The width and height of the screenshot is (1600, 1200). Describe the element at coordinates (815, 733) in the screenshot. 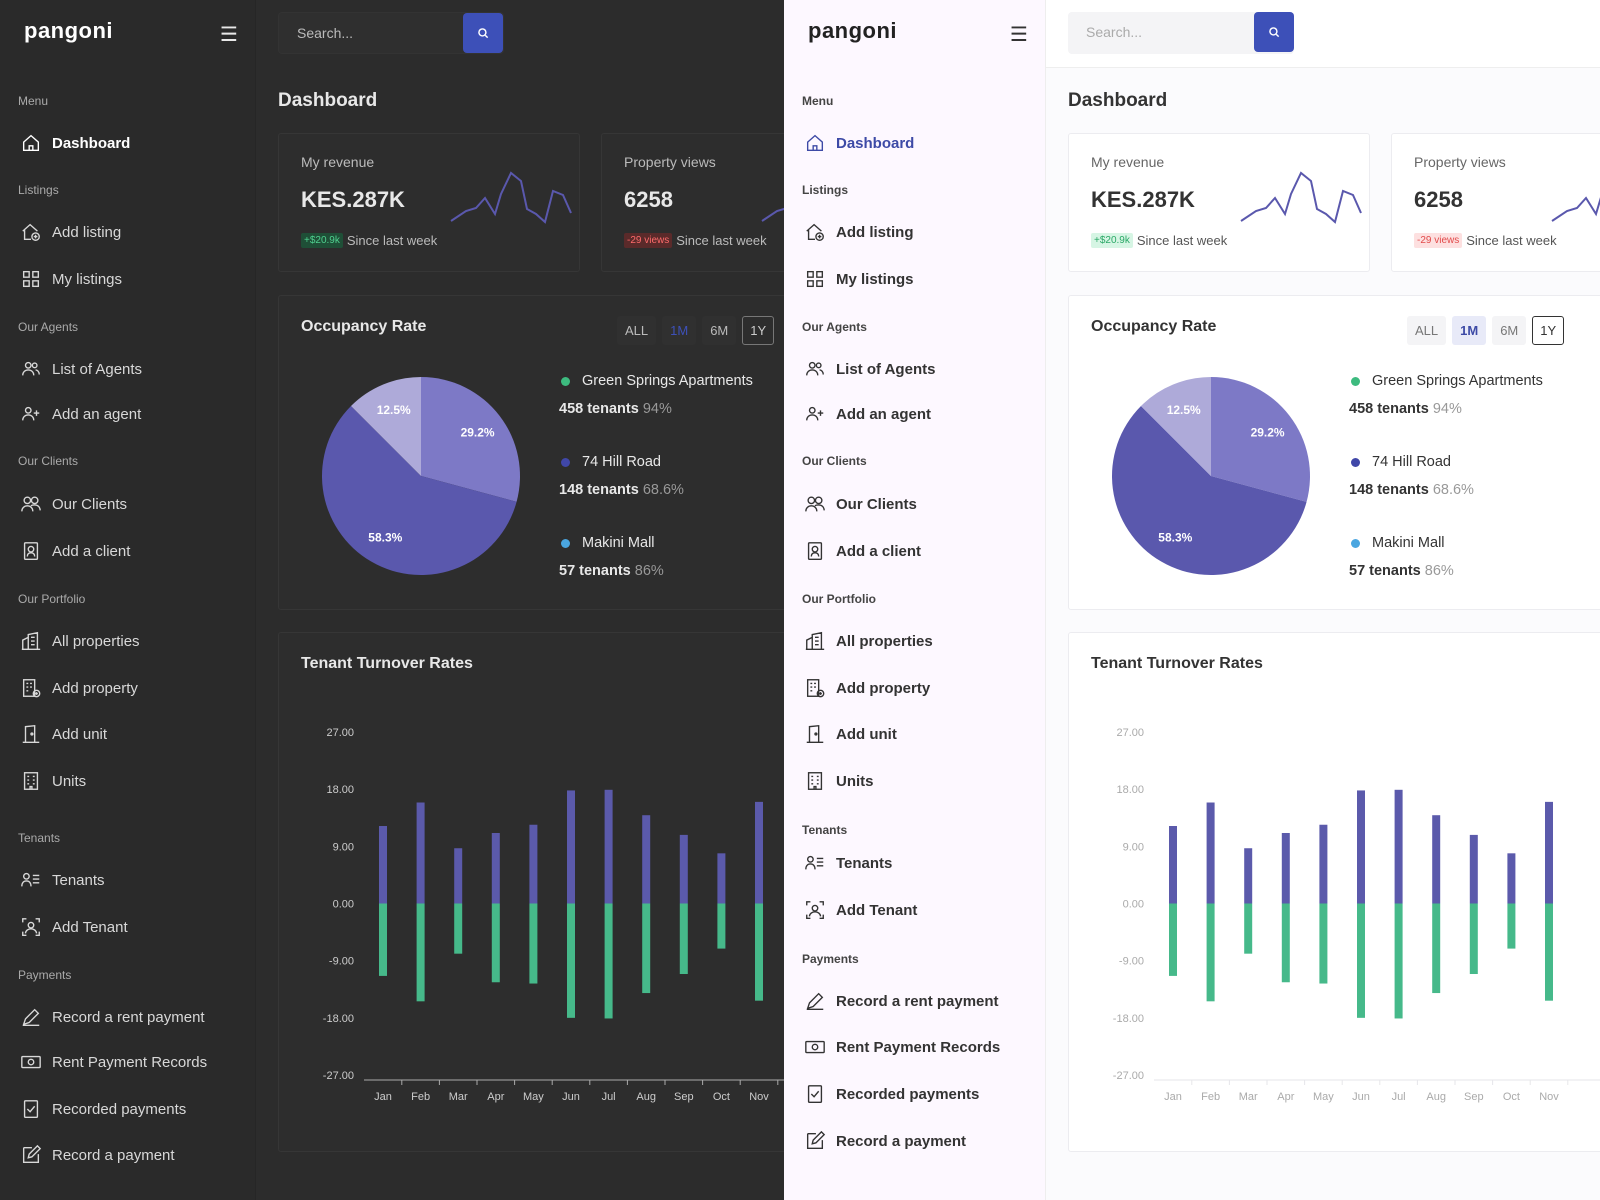

I see `door-icon` at that location.